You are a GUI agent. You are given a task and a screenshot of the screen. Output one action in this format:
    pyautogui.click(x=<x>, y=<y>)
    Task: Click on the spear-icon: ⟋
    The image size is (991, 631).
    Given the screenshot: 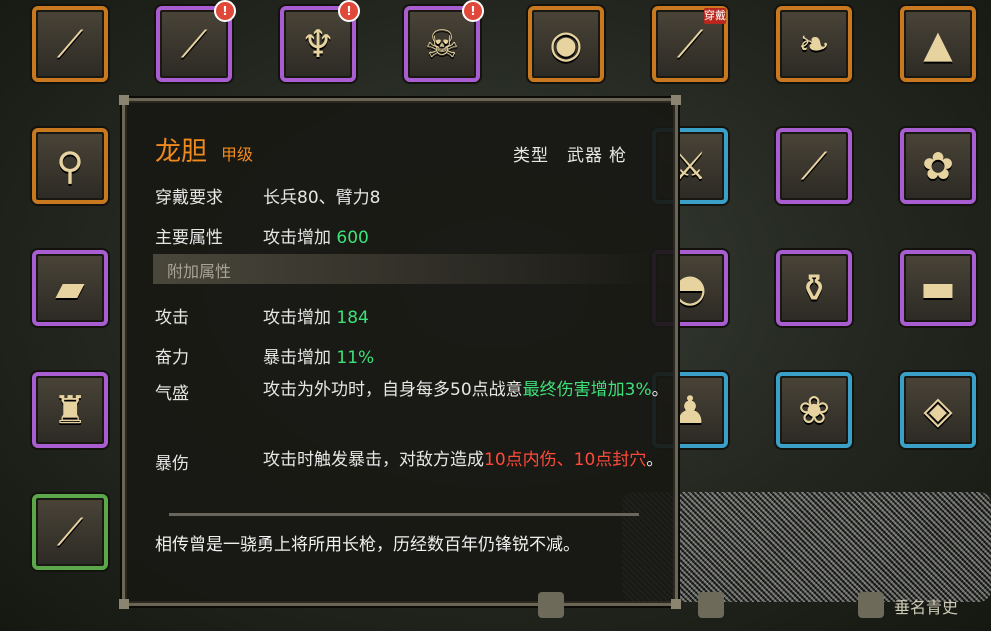 What is the action you would take?
    pyautogui.click(x=70, y=43)
    